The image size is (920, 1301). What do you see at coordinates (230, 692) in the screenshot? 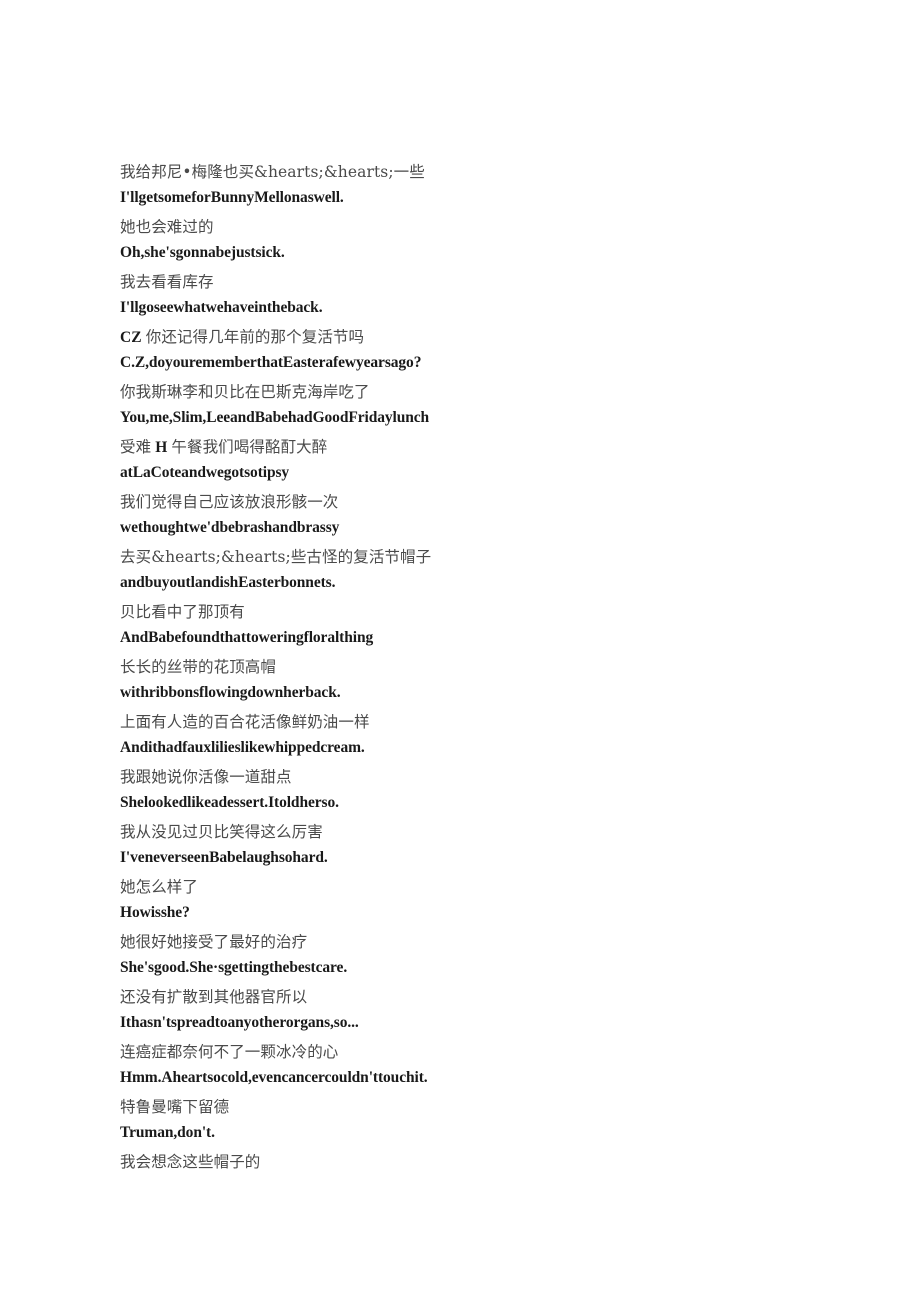
I see `subtitle-line-en: withribbonsflowingdownherback.` at bounding box center [230, 692].